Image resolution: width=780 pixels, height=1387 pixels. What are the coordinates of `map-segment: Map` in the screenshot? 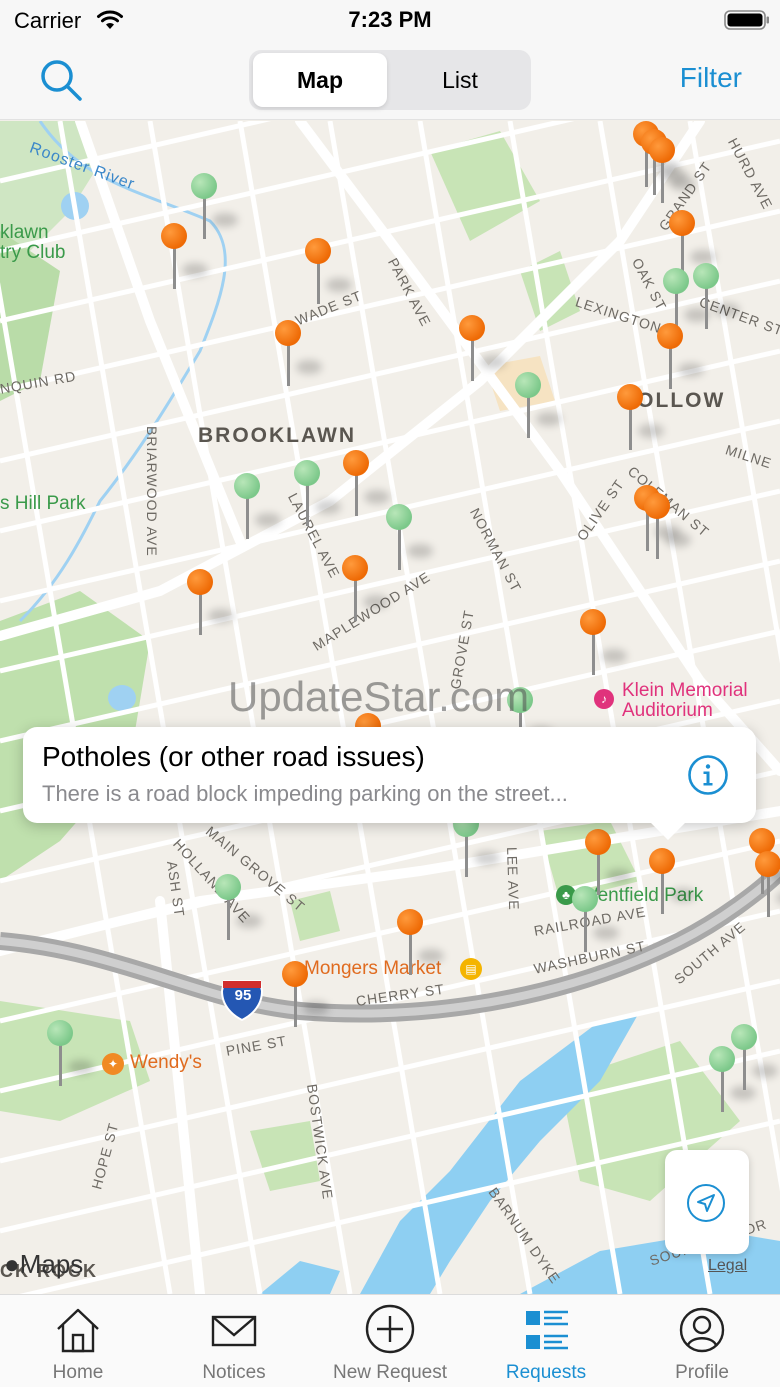 It's located at (320, 80).